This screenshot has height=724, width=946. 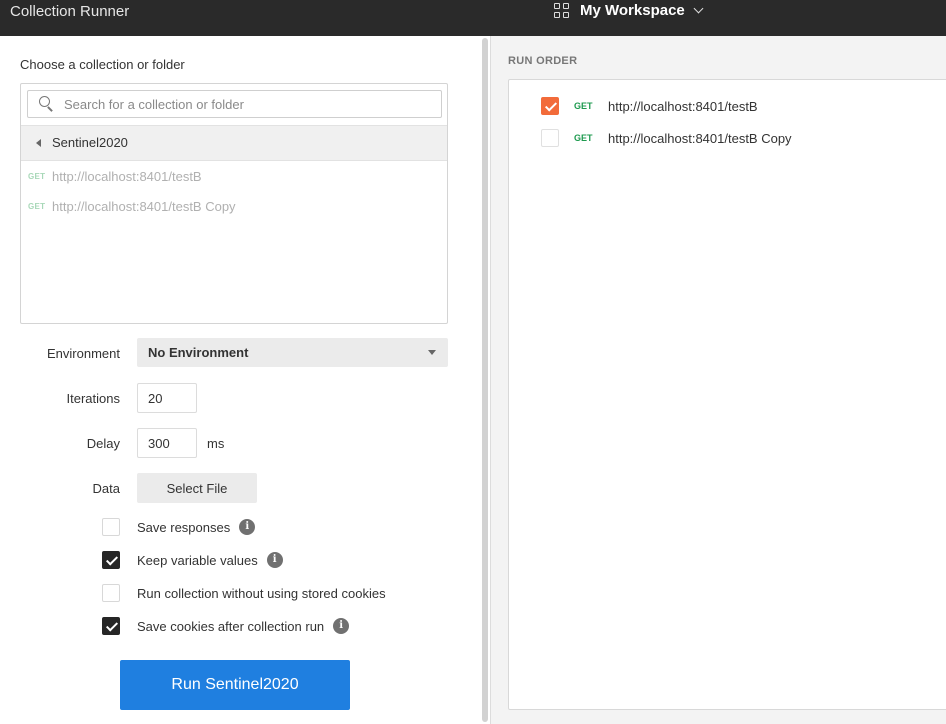 I want to click on run-order-item: GET http://localhost:8401/testB, so click(x=649, y=106).